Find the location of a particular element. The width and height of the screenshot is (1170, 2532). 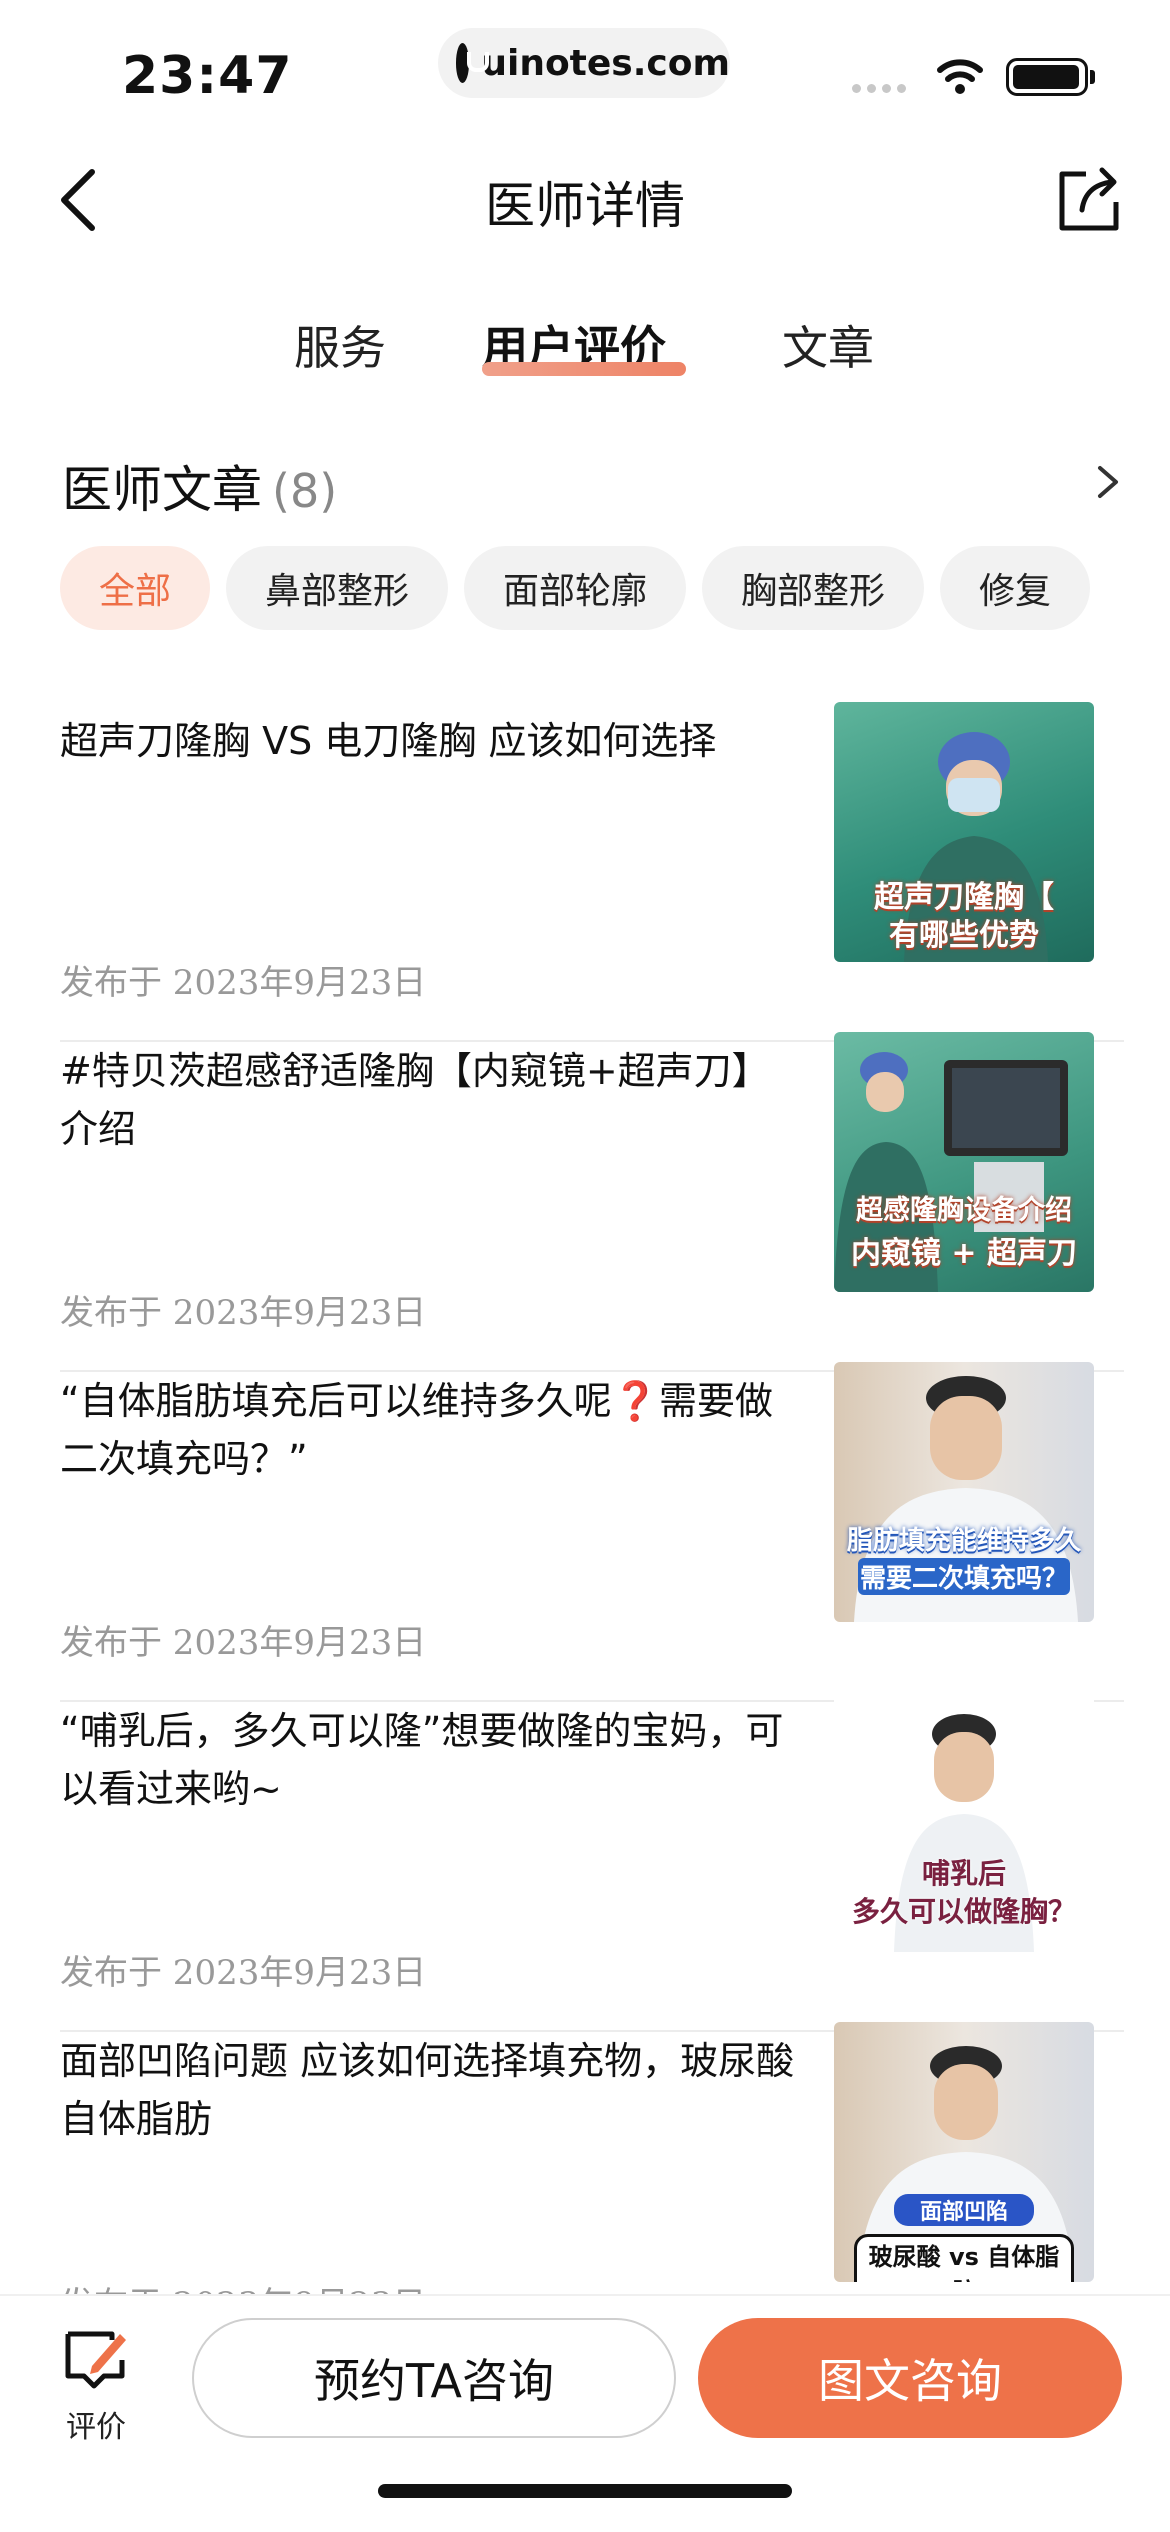

site-logo-icon is located at coordinates (473, 63).